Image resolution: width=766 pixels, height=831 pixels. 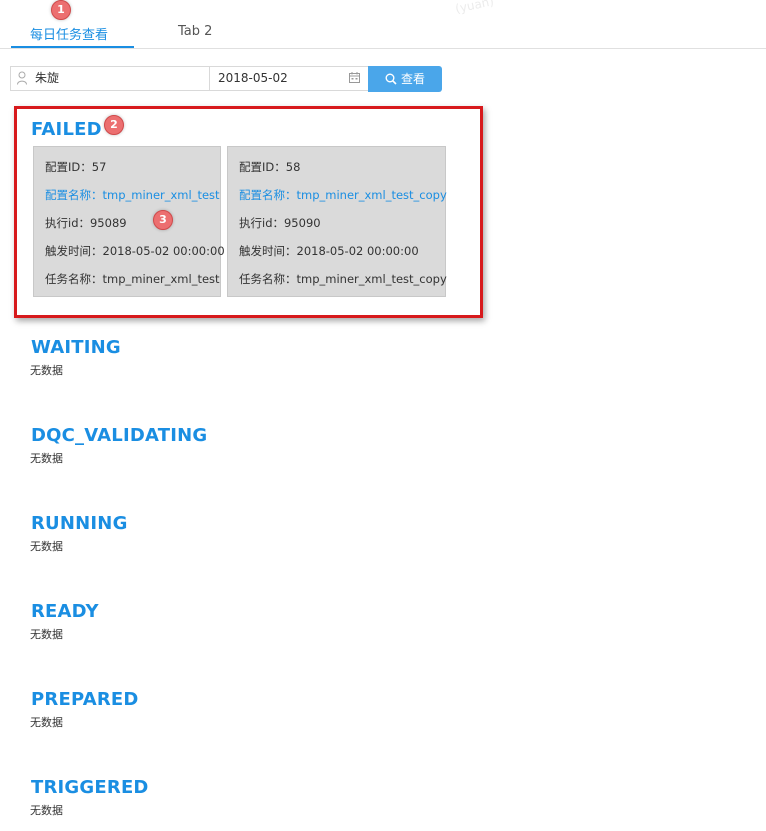 I want to click on view-button: 查看, so click(x=405, y=79).